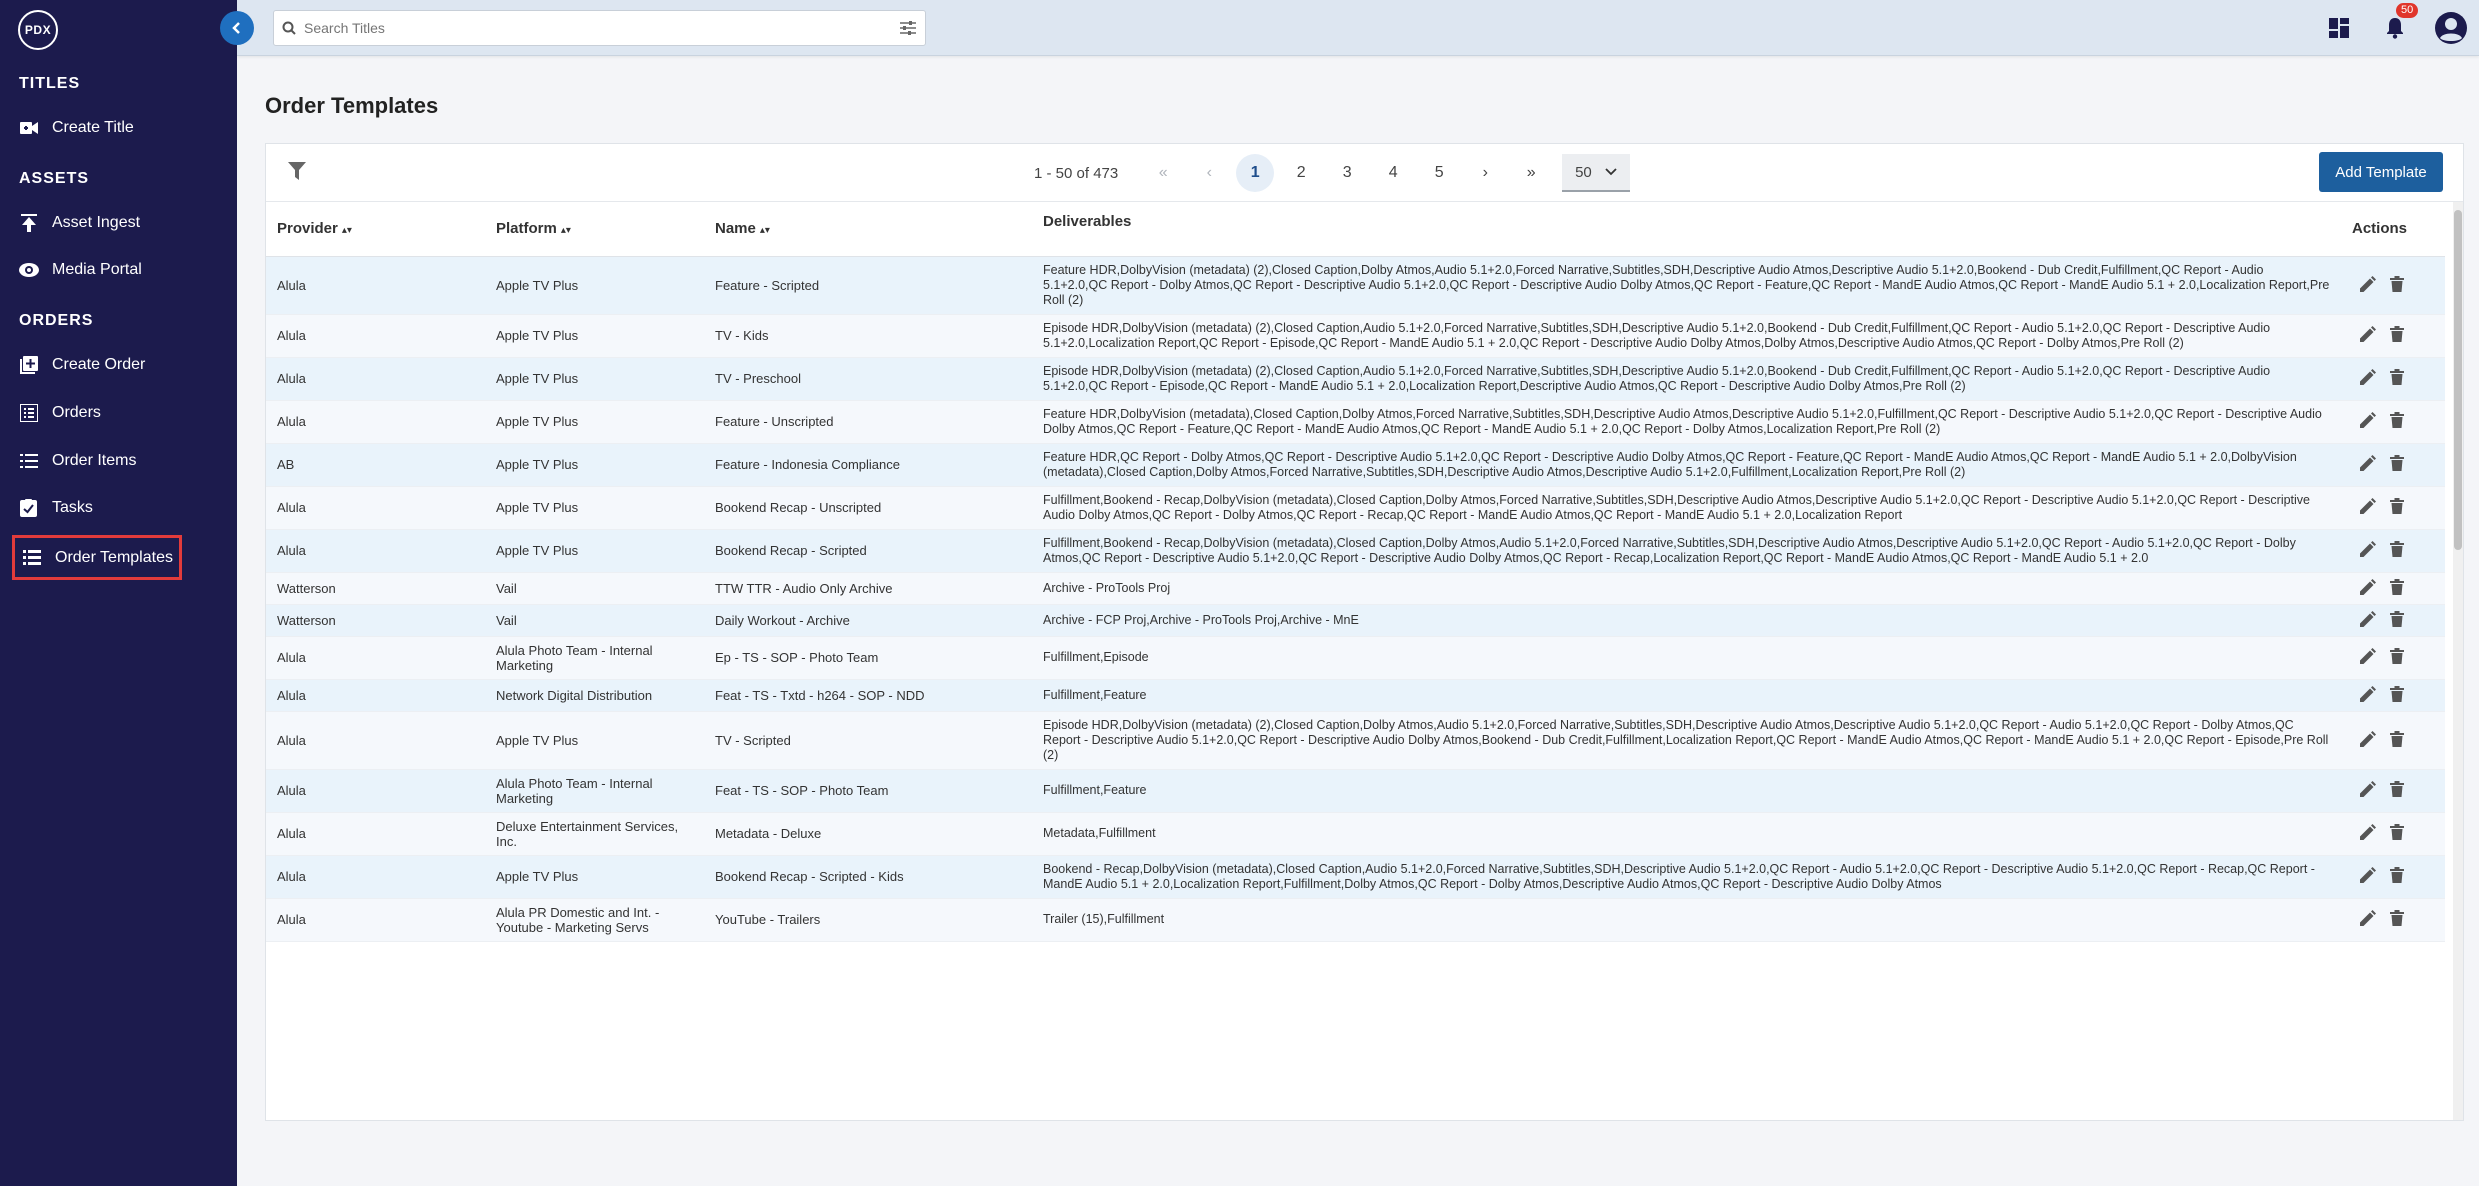 The height and width of the screenshot is (1186, 2479). Describe the element at coordinates (1163, 173) in the screenshot. I see `first-page-button: «` at that location.